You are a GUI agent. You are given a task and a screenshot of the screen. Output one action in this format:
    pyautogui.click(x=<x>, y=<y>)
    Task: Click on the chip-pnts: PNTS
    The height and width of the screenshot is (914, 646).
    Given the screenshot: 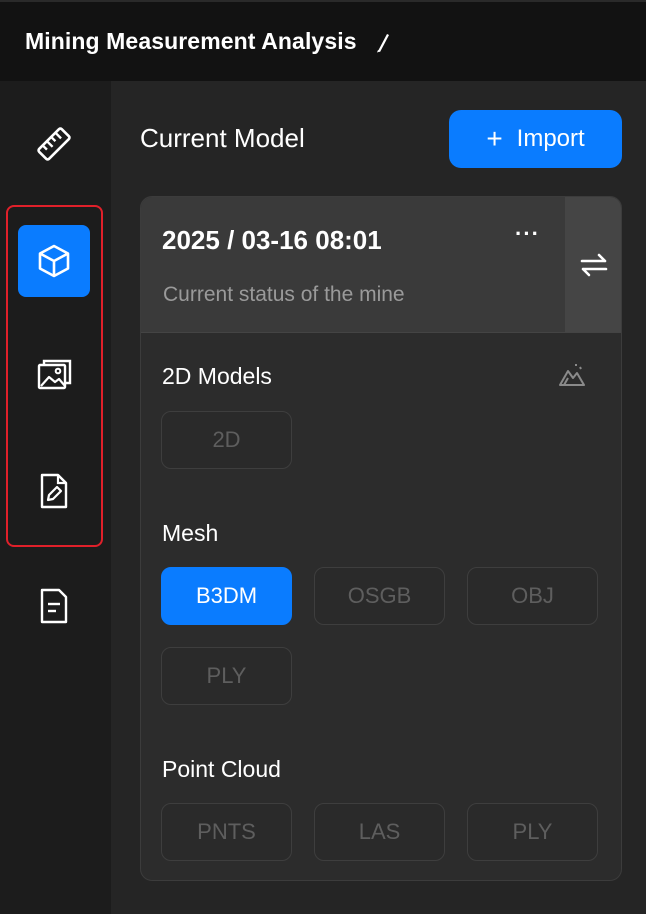 What is the action you would take?
    pyautogui.click(x=226, y=832)
    